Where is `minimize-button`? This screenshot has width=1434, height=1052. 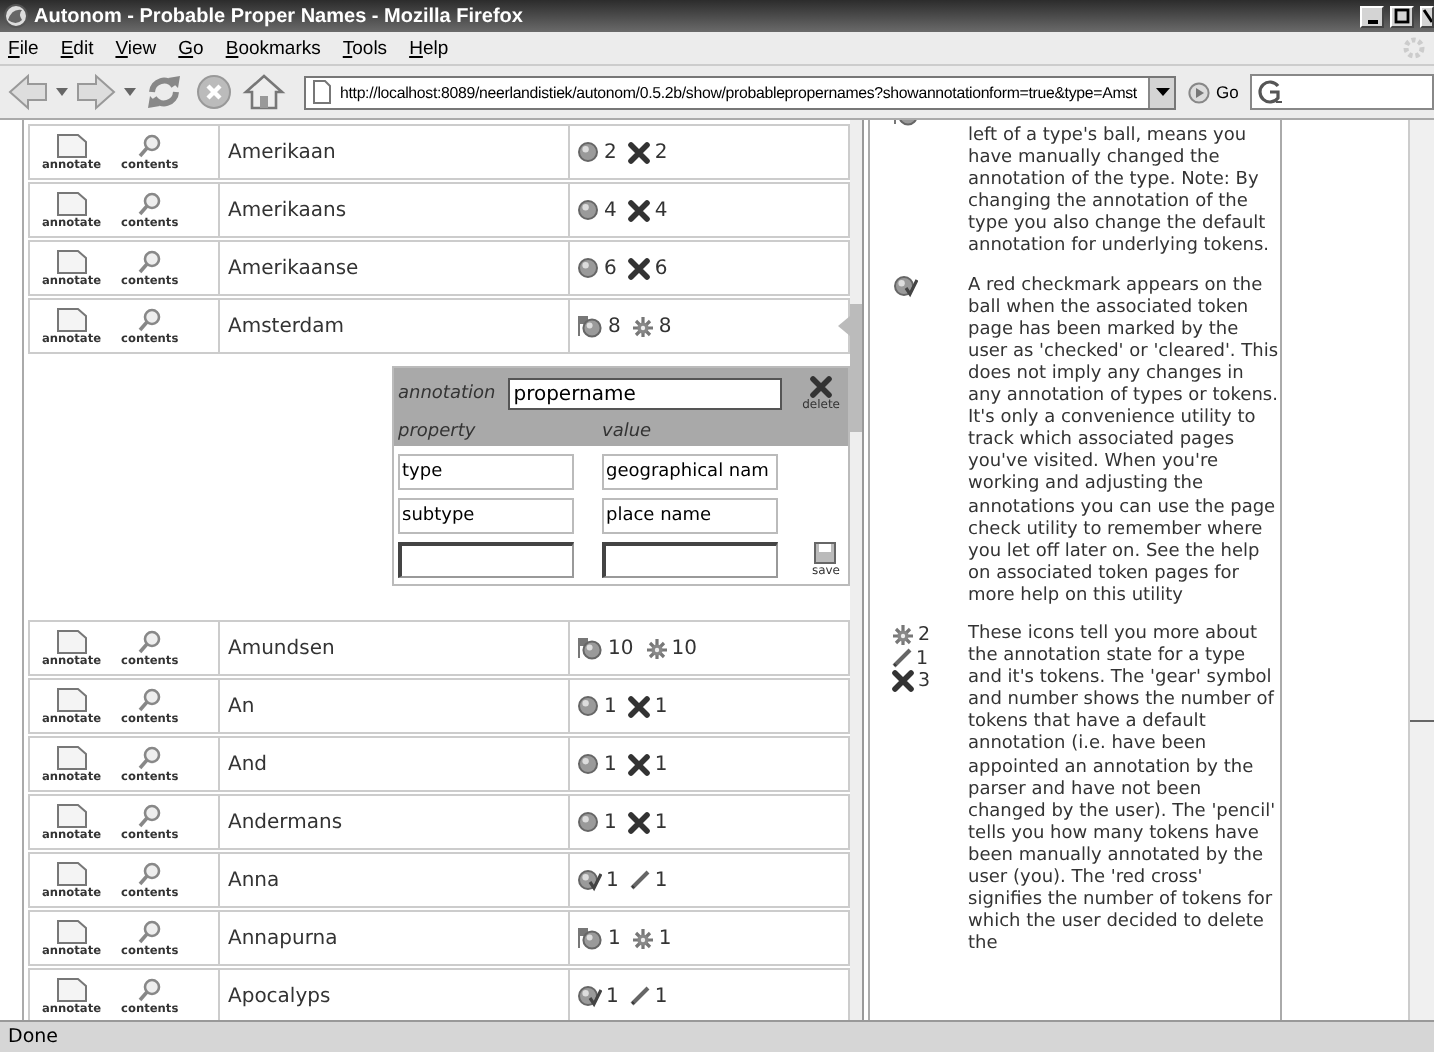 minimize-button is located at coordinates (1372, 16).